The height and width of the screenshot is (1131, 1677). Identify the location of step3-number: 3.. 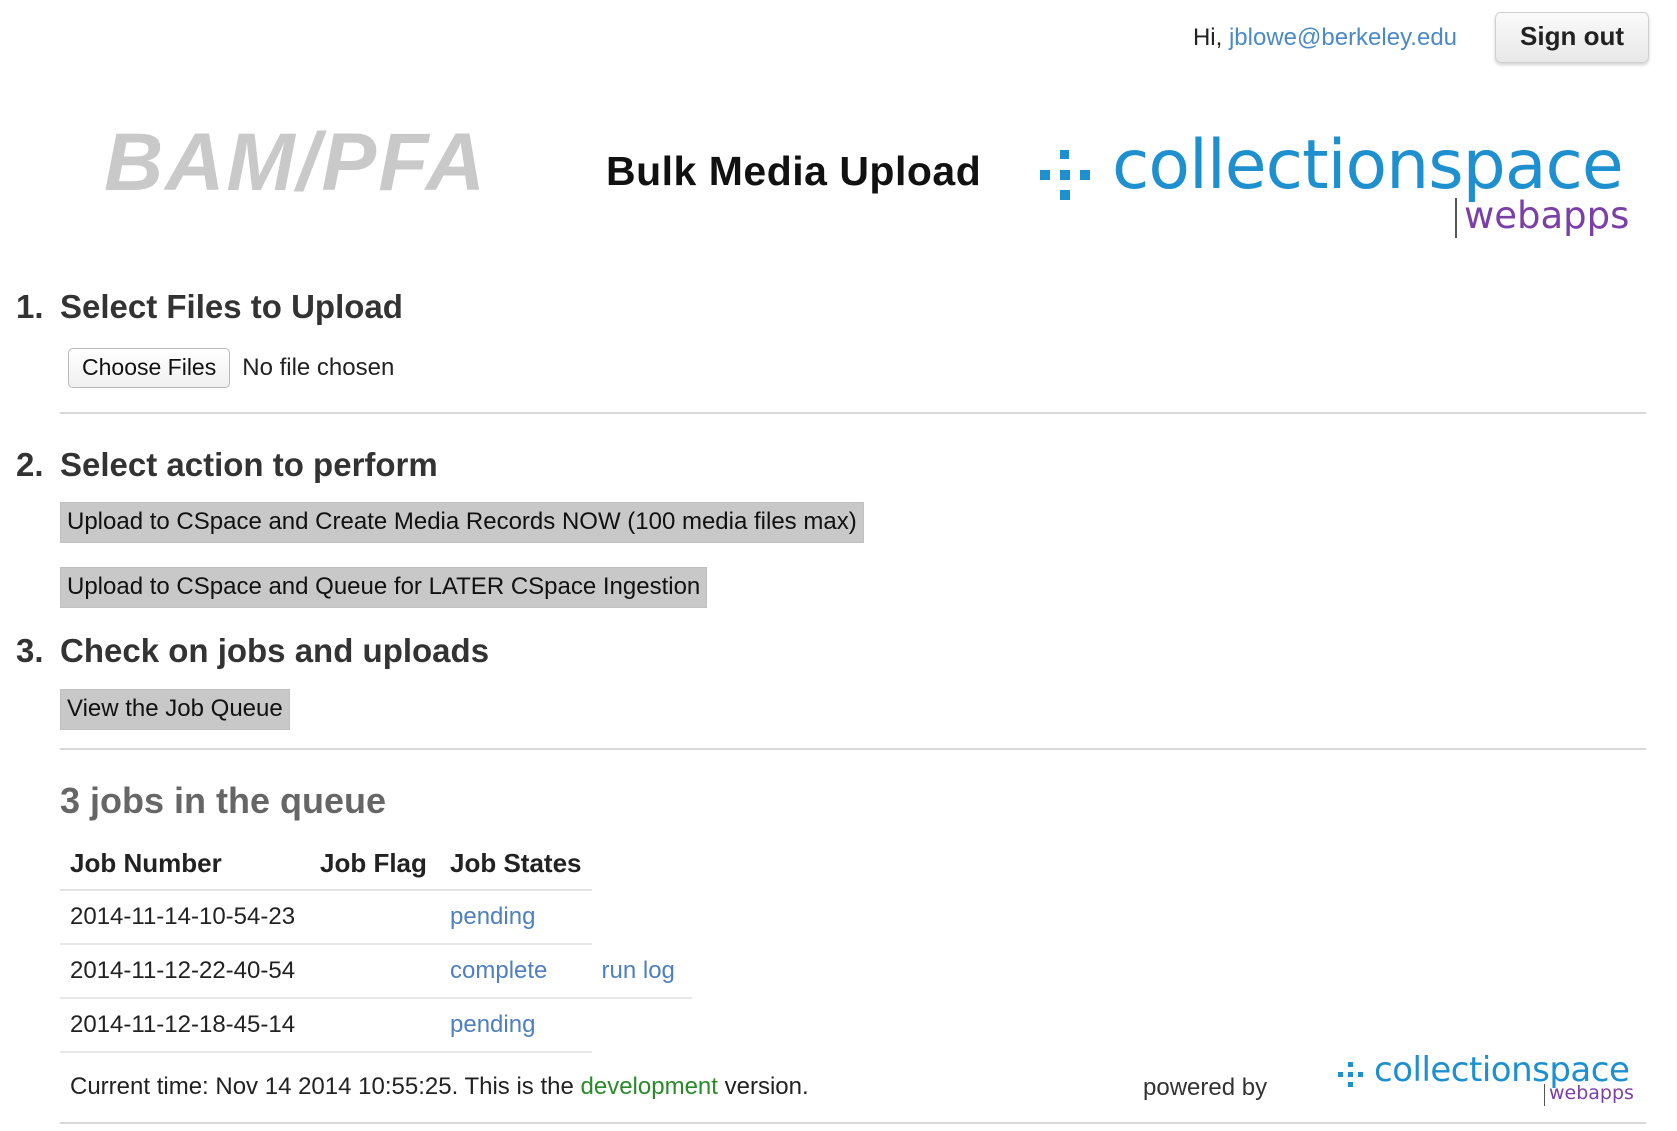
(30, 650).